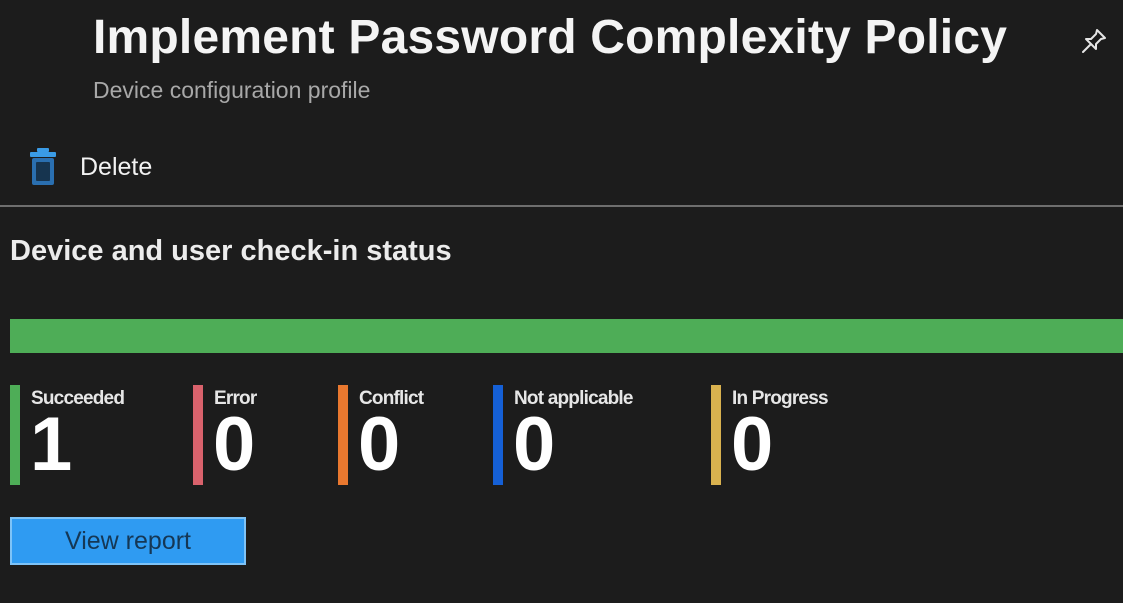  I want to click on delete-button: Delete, so click(90, 167).